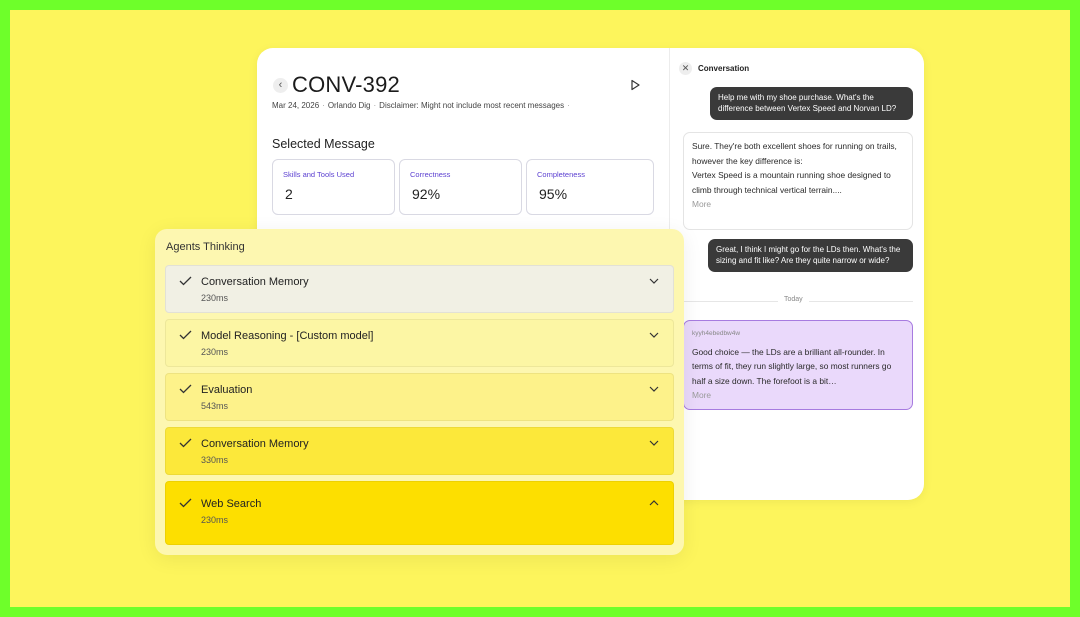 The width and height of the screenshot is (1080, 617). I want to click on thinking-step: Web Search 230ms, so click(419, 513).